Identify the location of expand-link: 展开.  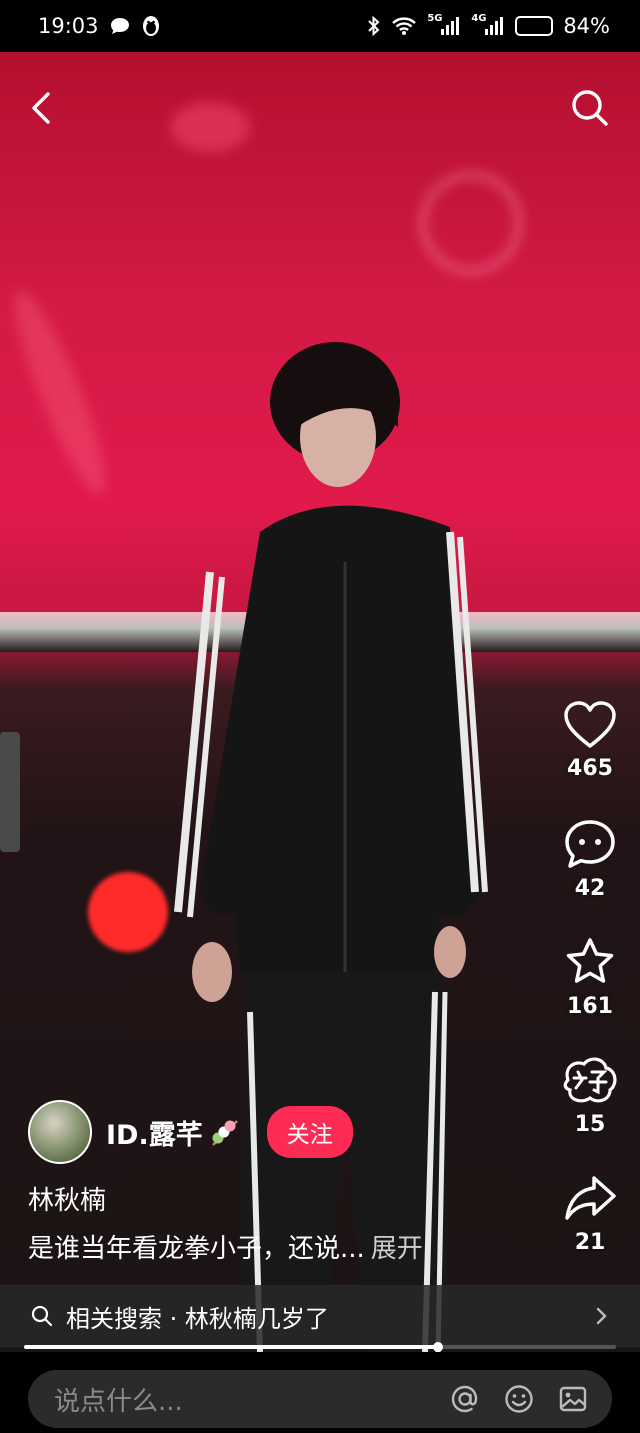
(397, 1249).